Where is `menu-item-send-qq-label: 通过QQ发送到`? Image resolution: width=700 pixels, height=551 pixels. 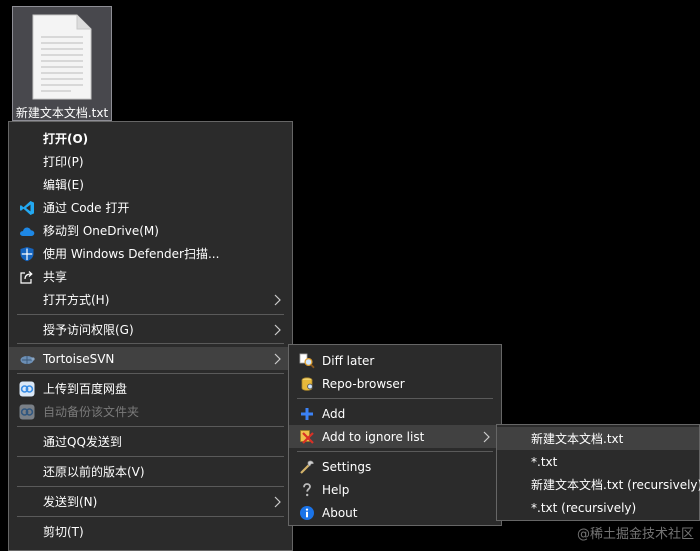 menu-item-send-qq-label: 通过QQ发送到 is located at coordinates (82, 442).